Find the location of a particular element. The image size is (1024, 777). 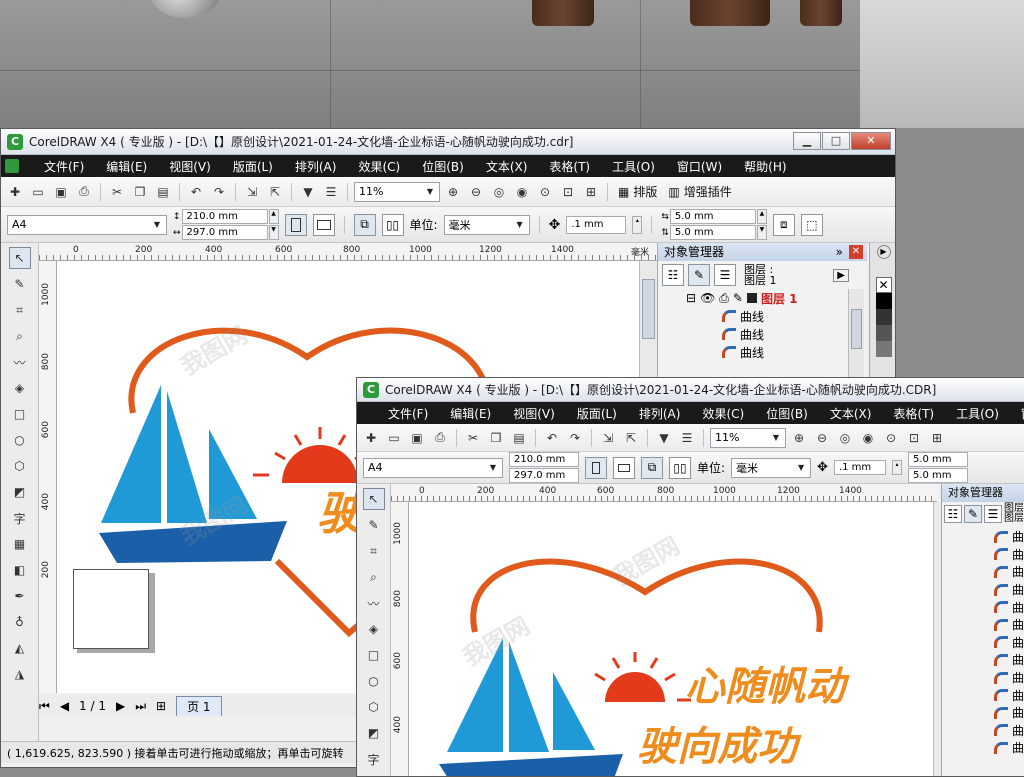

layer-manager-view-icon: ☰ is located at coordinates (725, 275).